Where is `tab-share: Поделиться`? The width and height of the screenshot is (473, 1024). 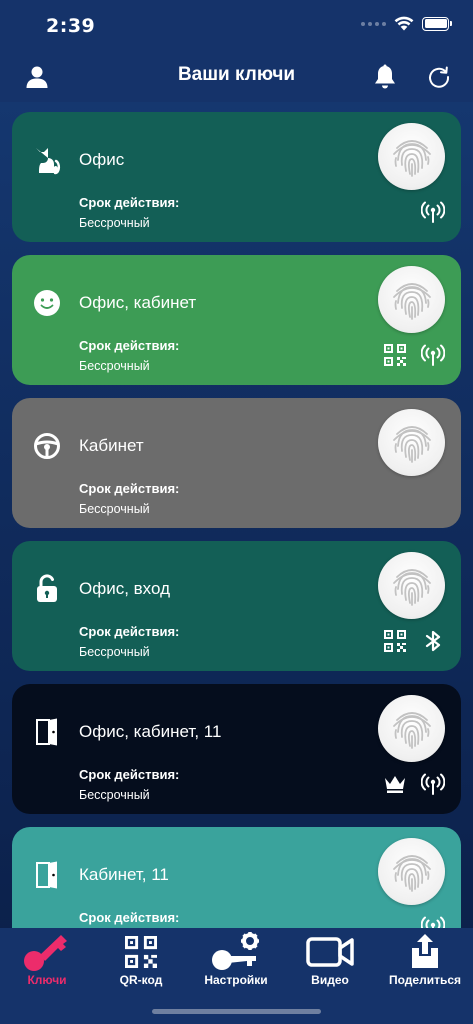 tab-share: Поделиться is located at coordinates (425, 962).